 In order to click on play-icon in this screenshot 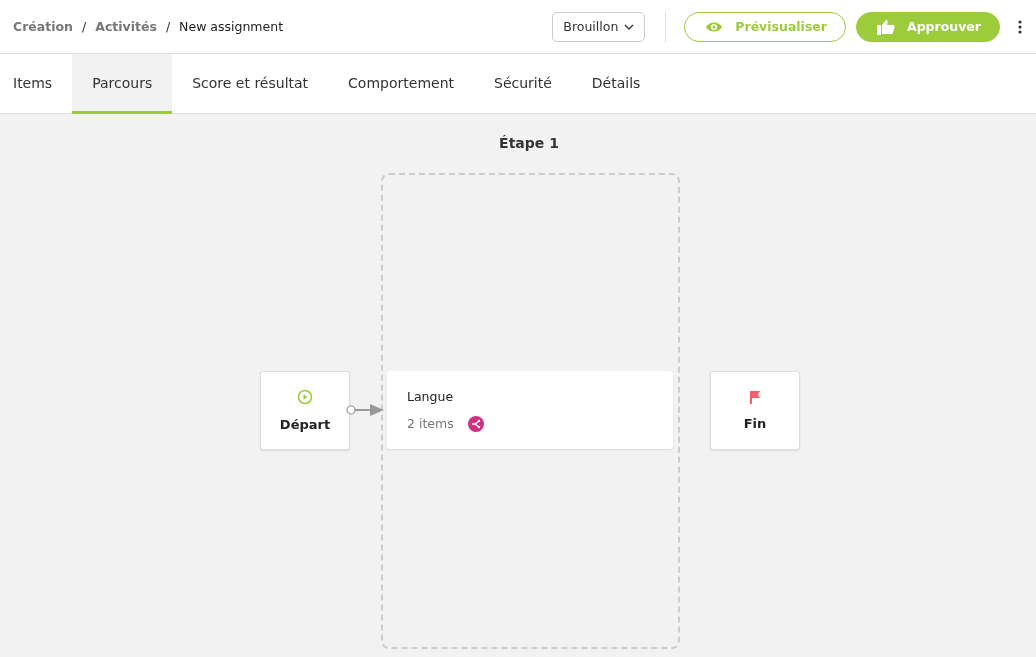, I will do `click(305, 397)`.